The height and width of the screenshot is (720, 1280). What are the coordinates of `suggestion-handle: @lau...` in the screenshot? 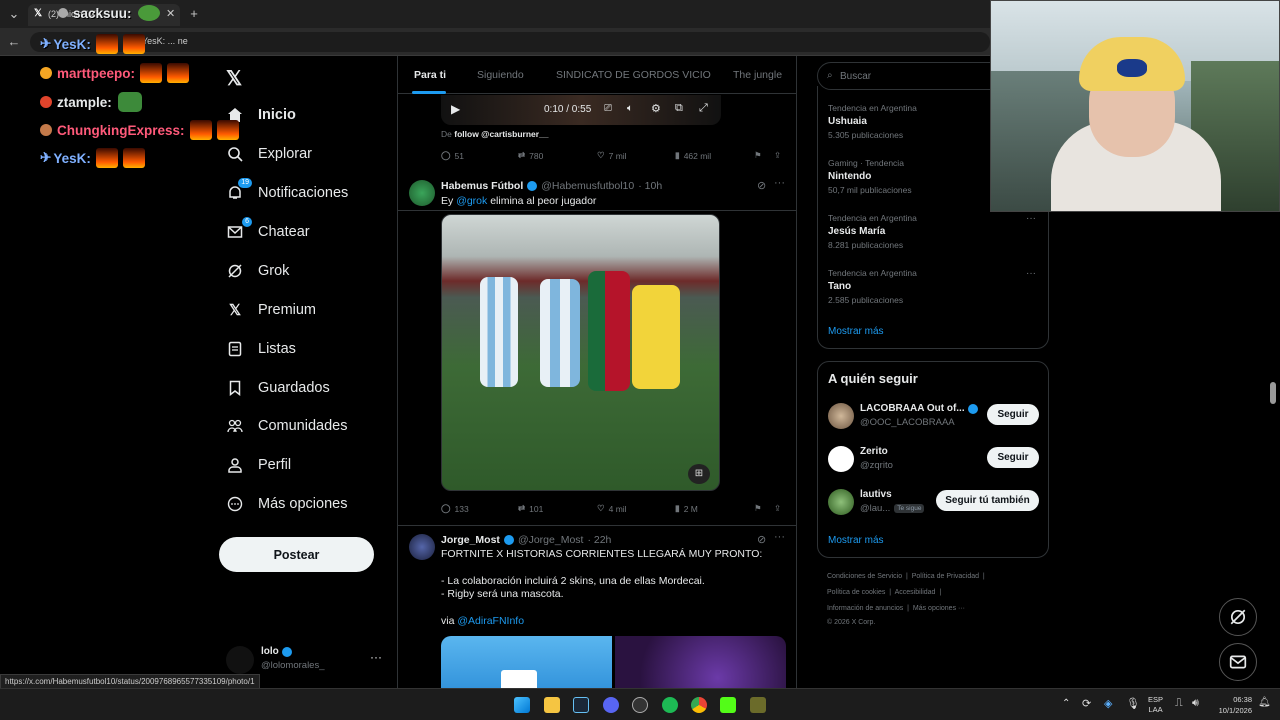 It's located at (875, 508).